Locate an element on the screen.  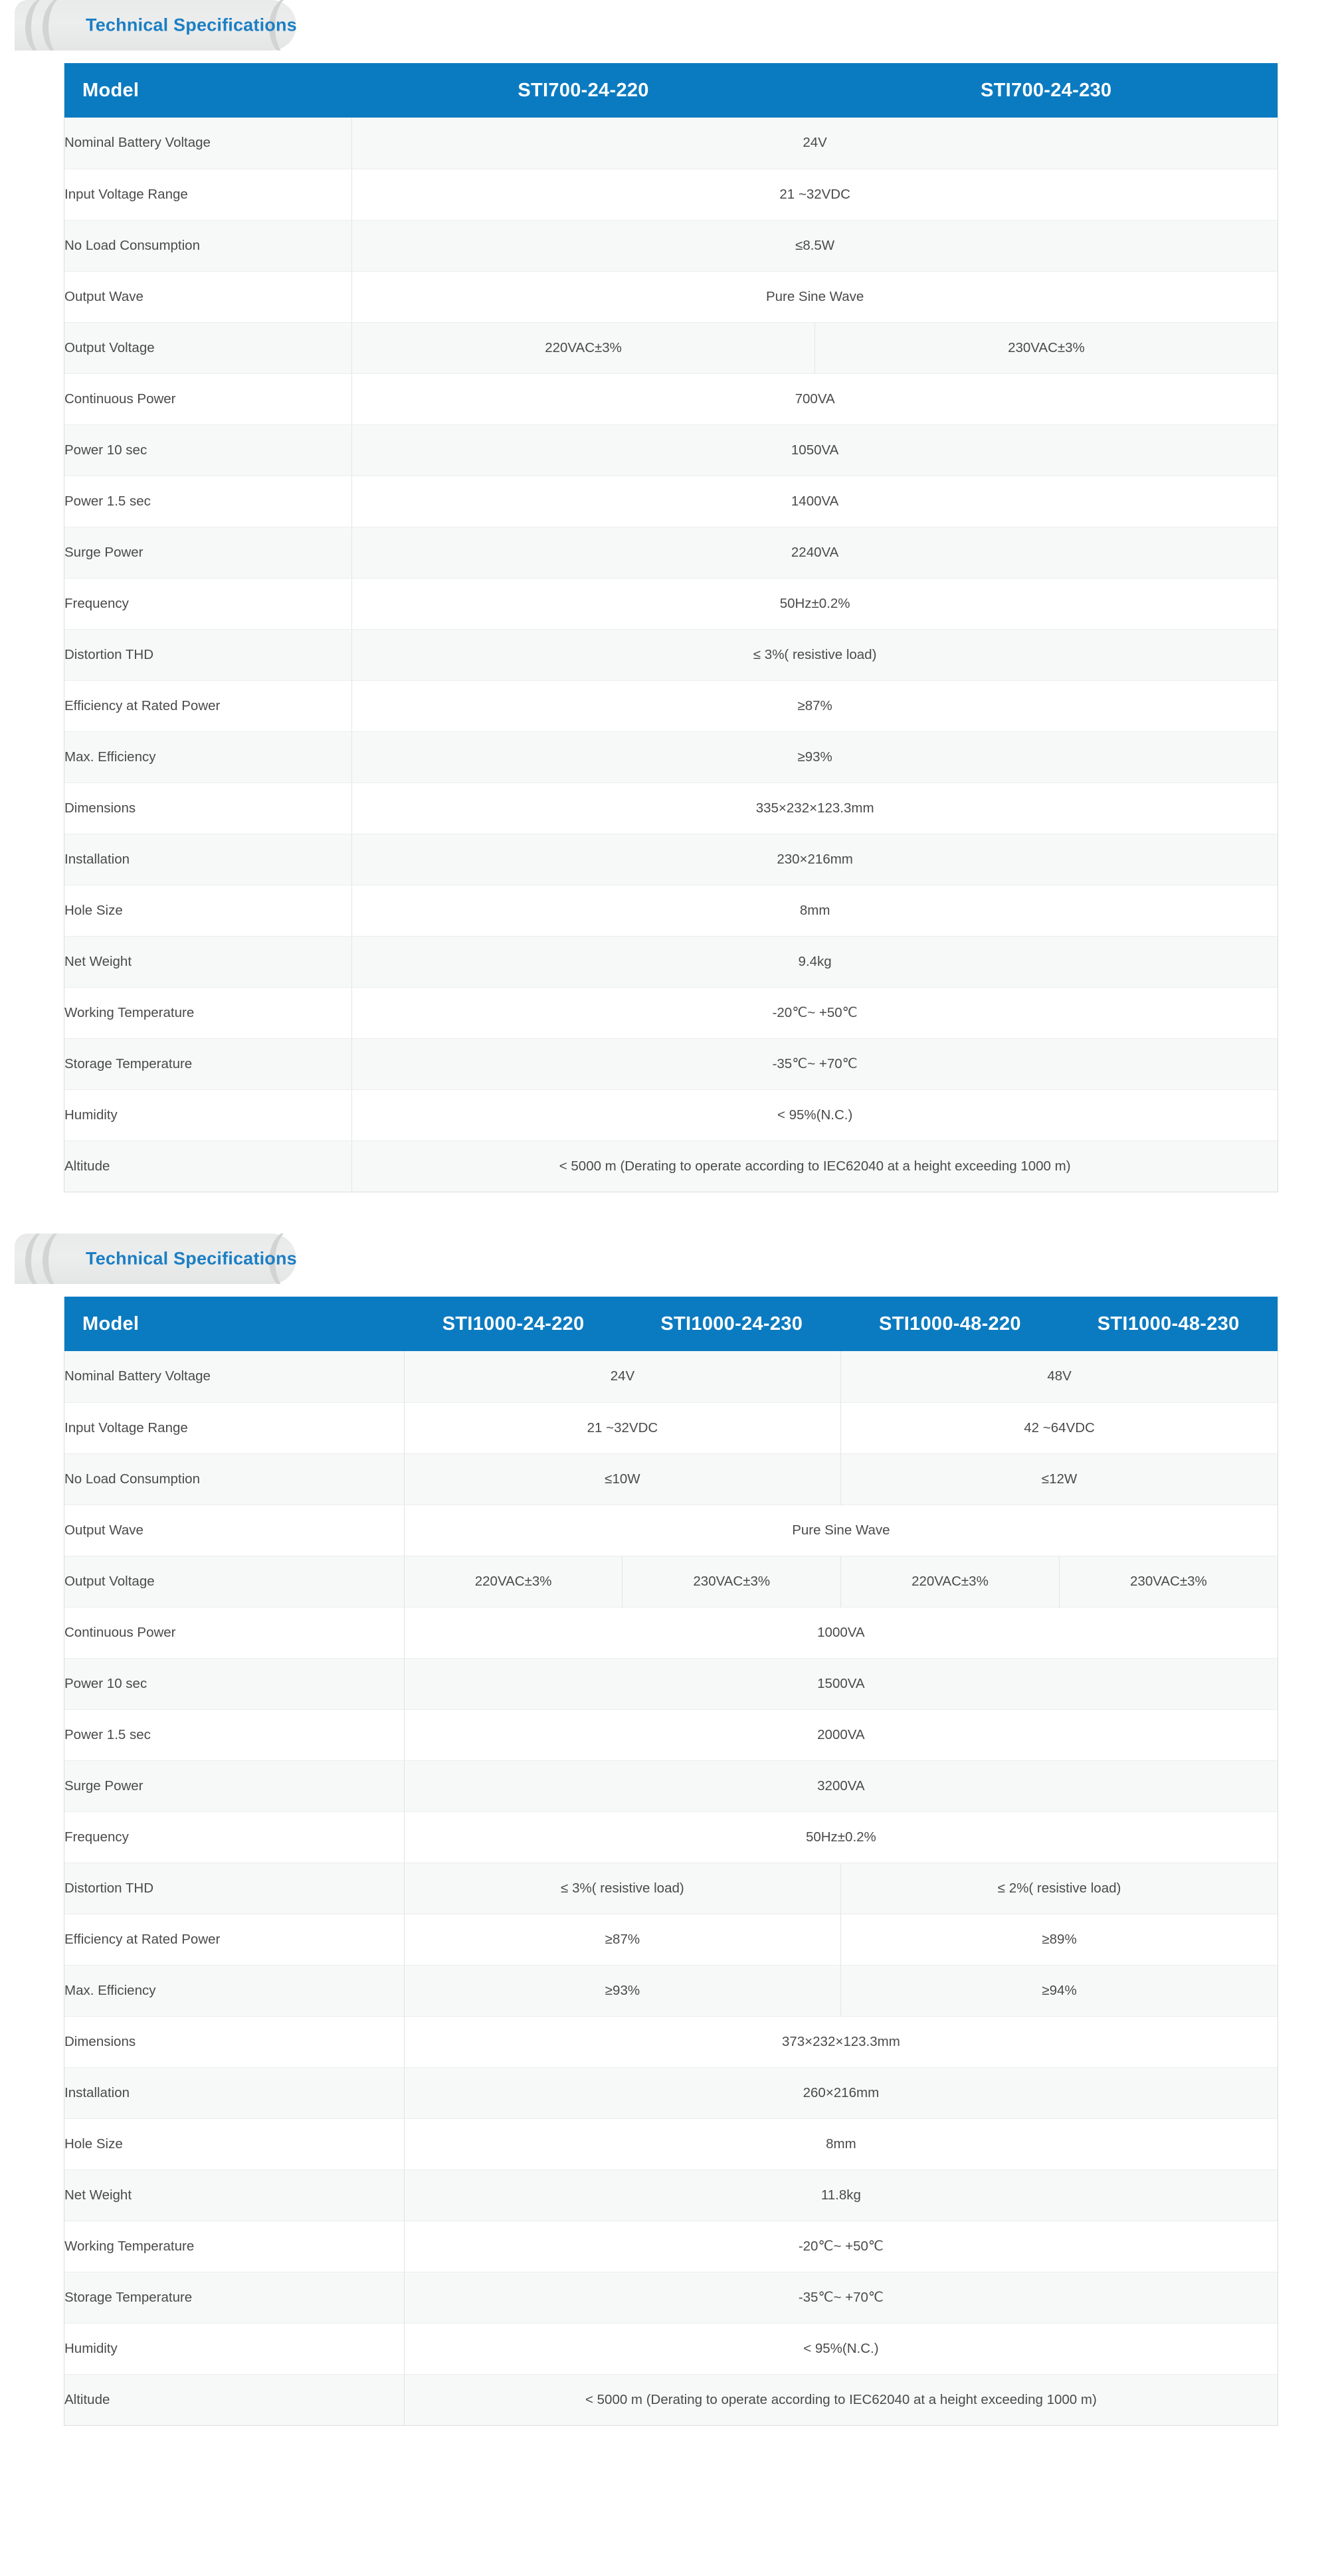
spec-label: Frequency is located at coordinates (208, 603).